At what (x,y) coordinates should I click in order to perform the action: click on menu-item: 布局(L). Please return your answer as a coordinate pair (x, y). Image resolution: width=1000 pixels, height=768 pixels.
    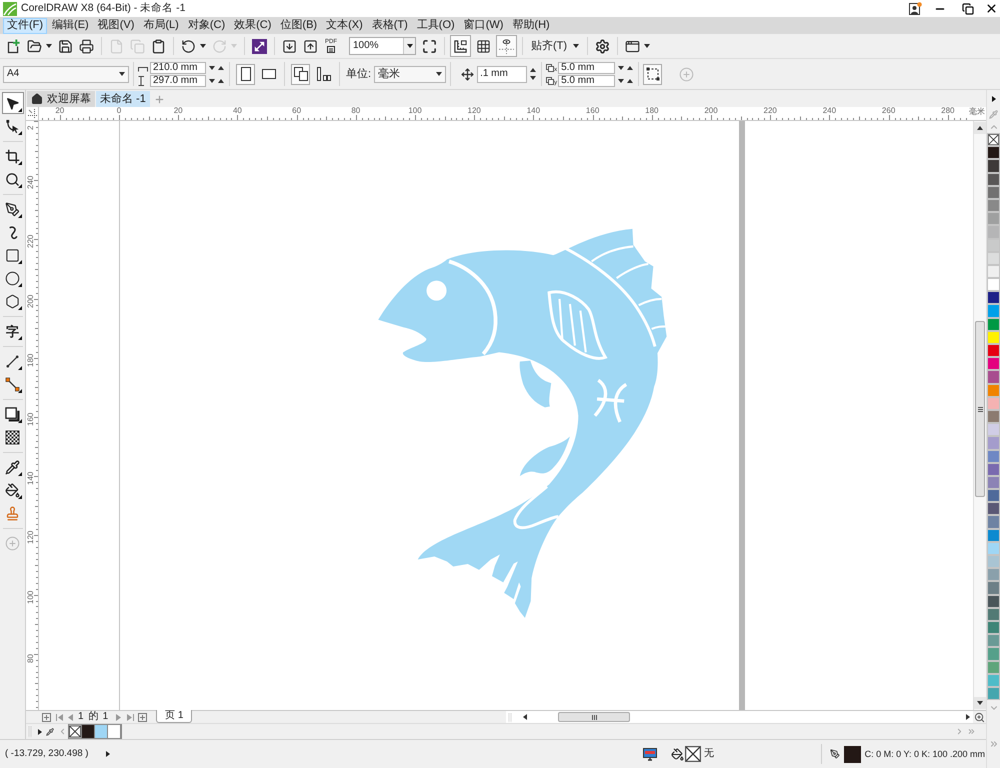
    Looking at the image, I should click on (161, 26).